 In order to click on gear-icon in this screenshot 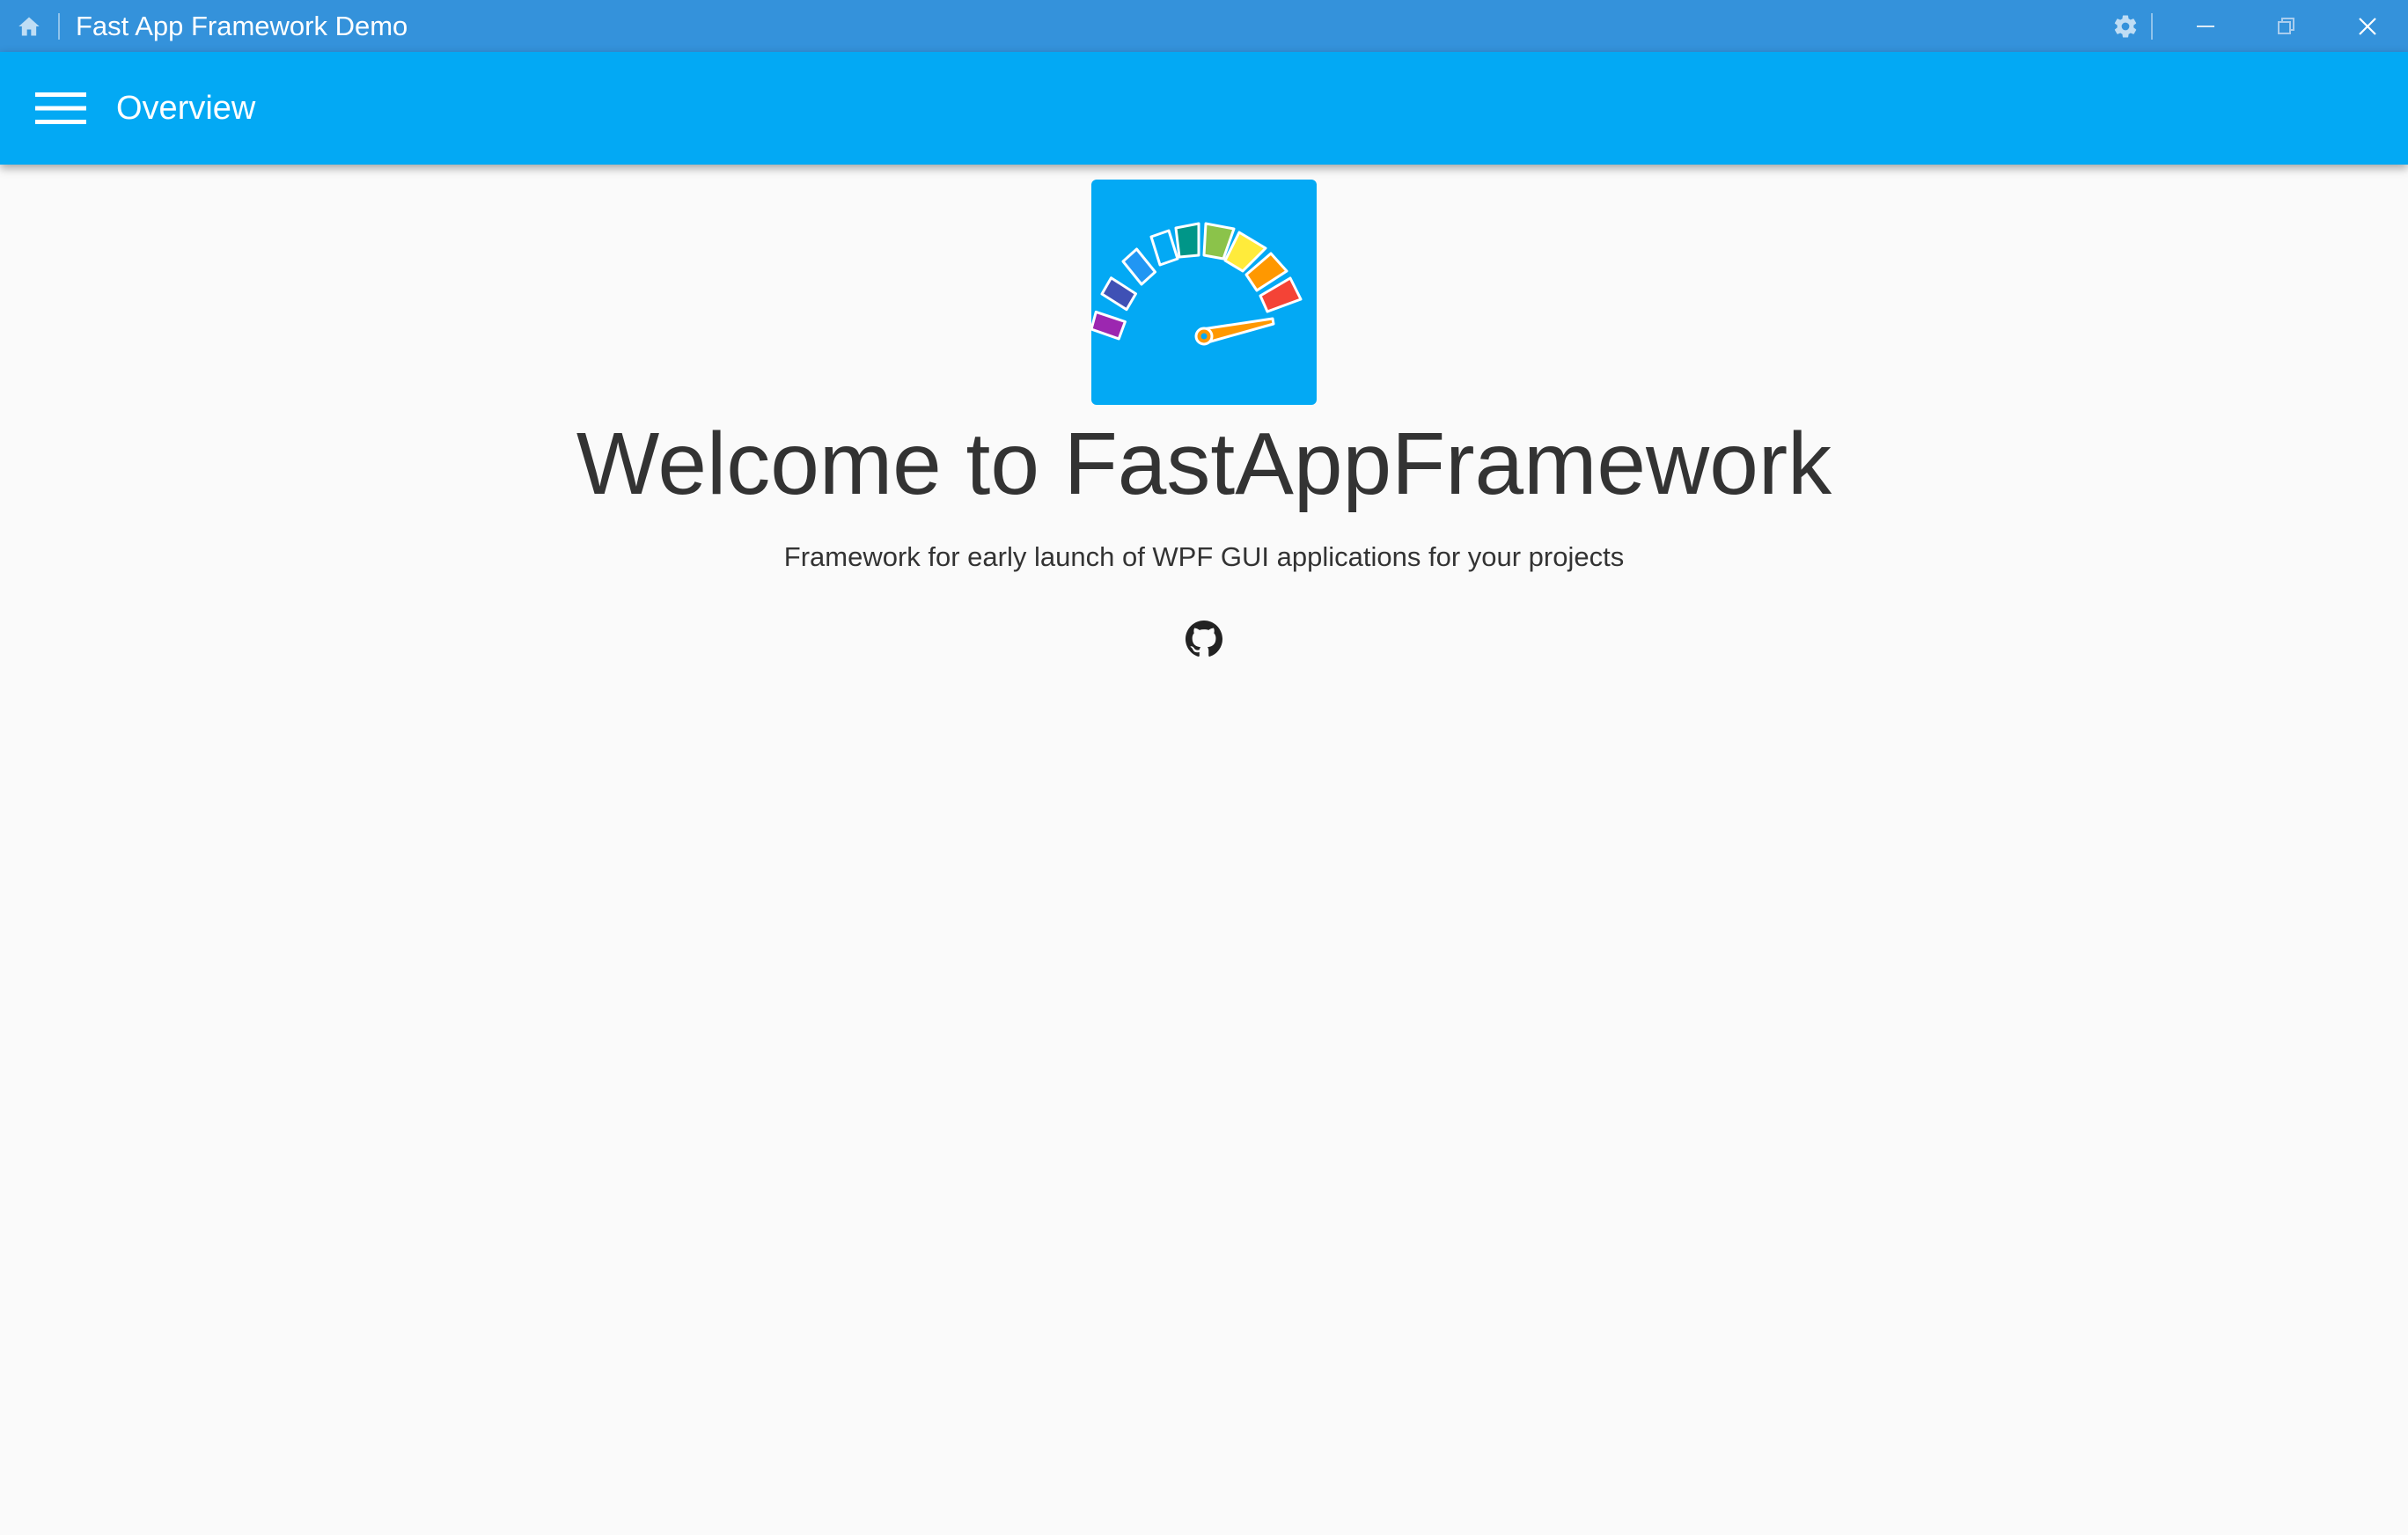, I will do `click(2125, 26)`.